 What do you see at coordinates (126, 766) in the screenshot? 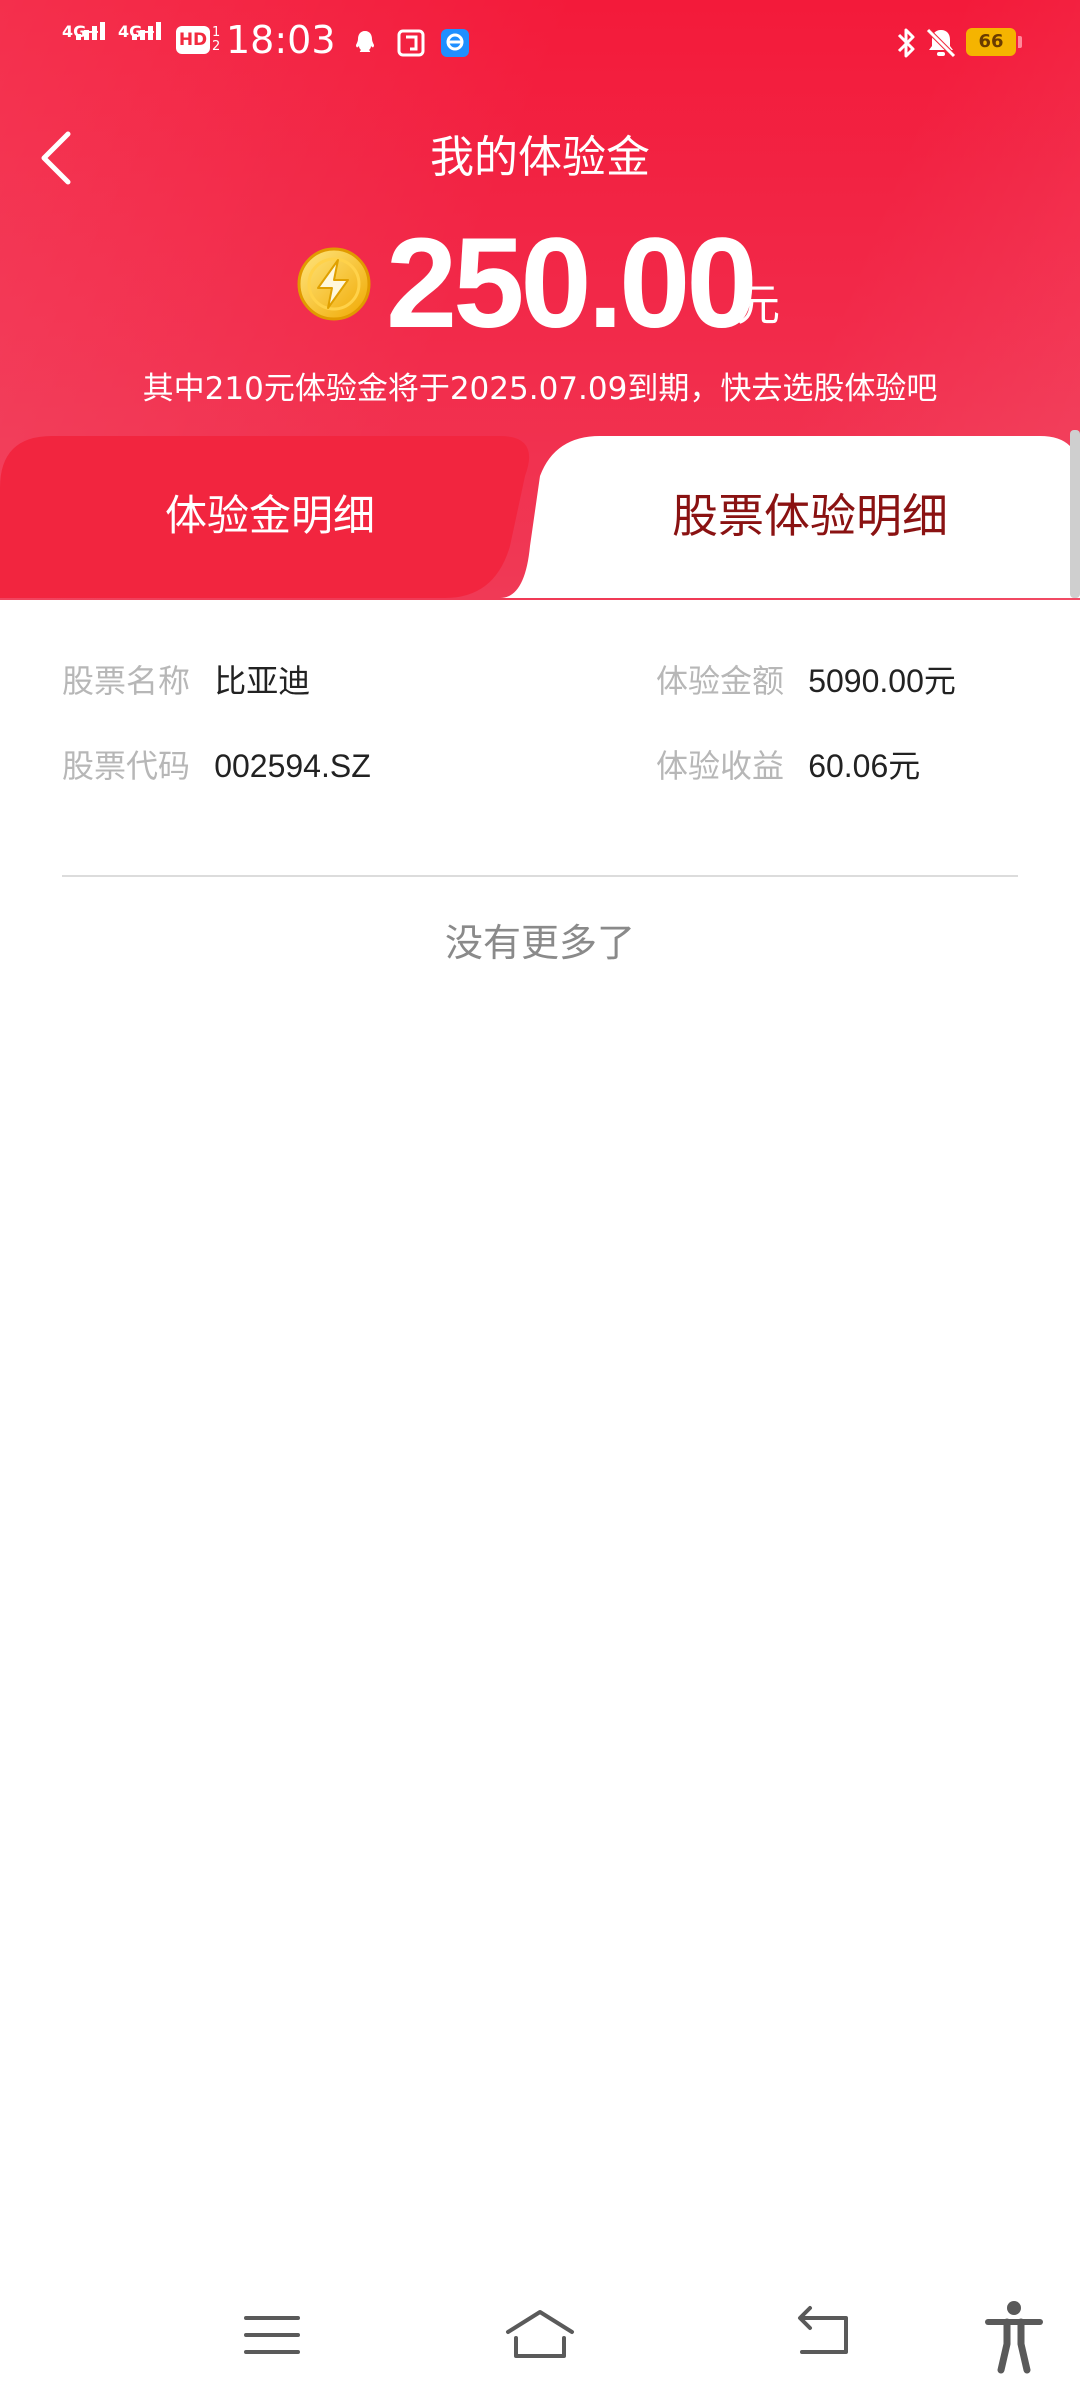
I see `stock-code-label: 股票代码` at bounding box center [126, 766].